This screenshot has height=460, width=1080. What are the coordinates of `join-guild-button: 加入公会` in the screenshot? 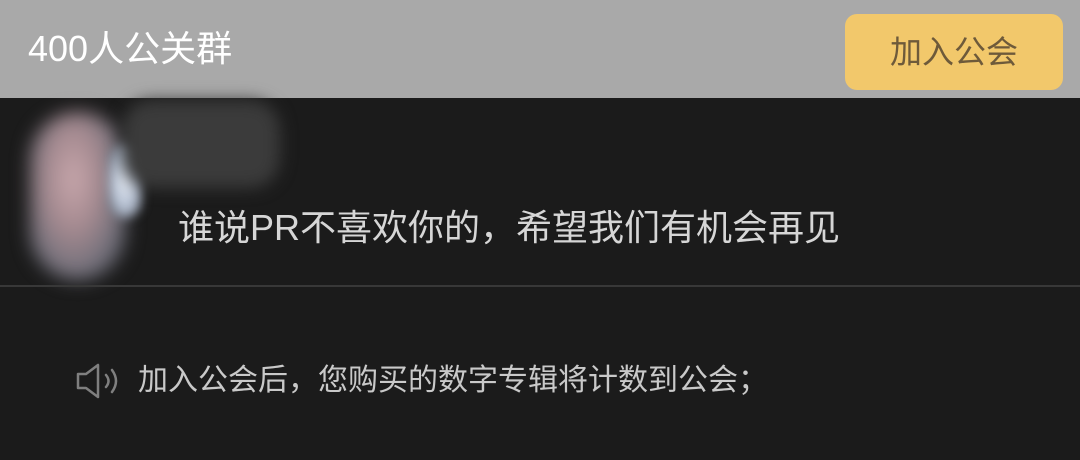 It's located at (954, 52).